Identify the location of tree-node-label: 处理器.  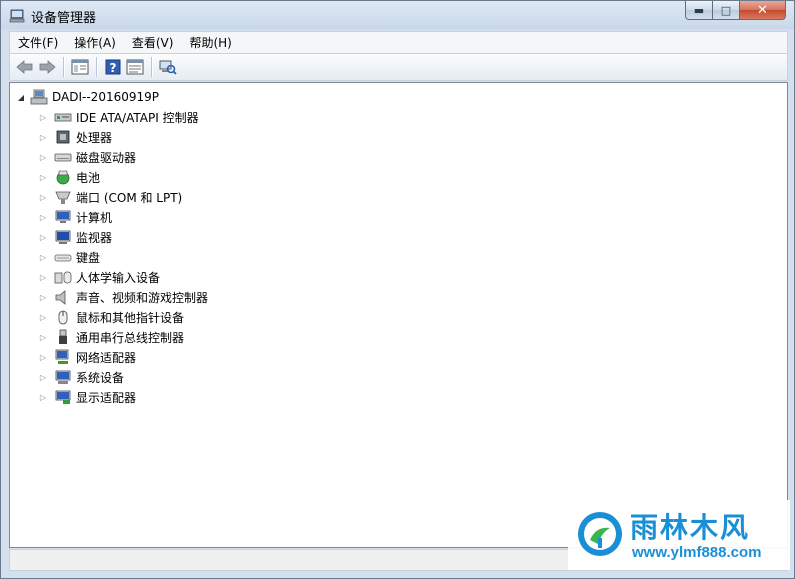
(94, 137).